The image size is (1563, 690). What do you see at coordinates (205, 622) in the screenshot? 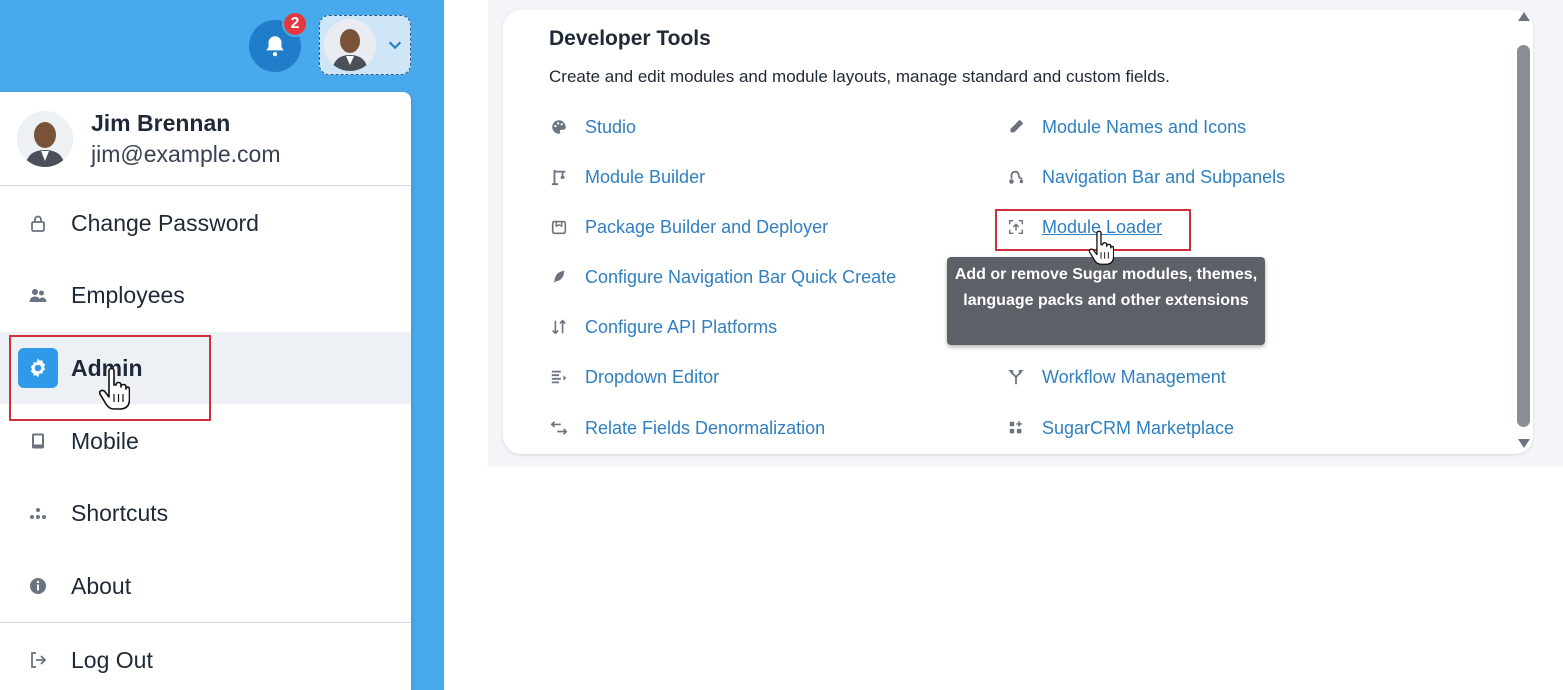
I see `menu-divider` at bounding box center [205, 622].